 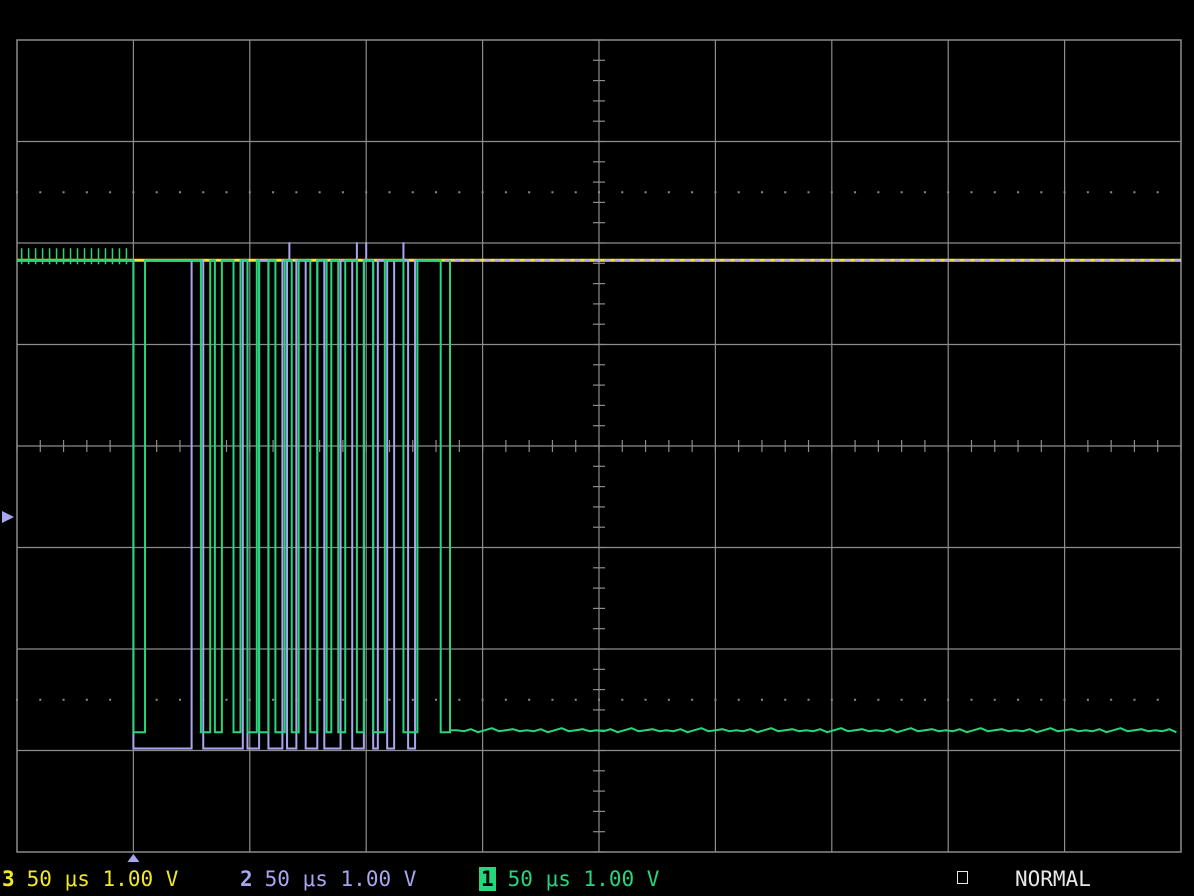 I want to click on ch2-readout: 2 50 μs 1.00 V, so click(x=328, y=879).